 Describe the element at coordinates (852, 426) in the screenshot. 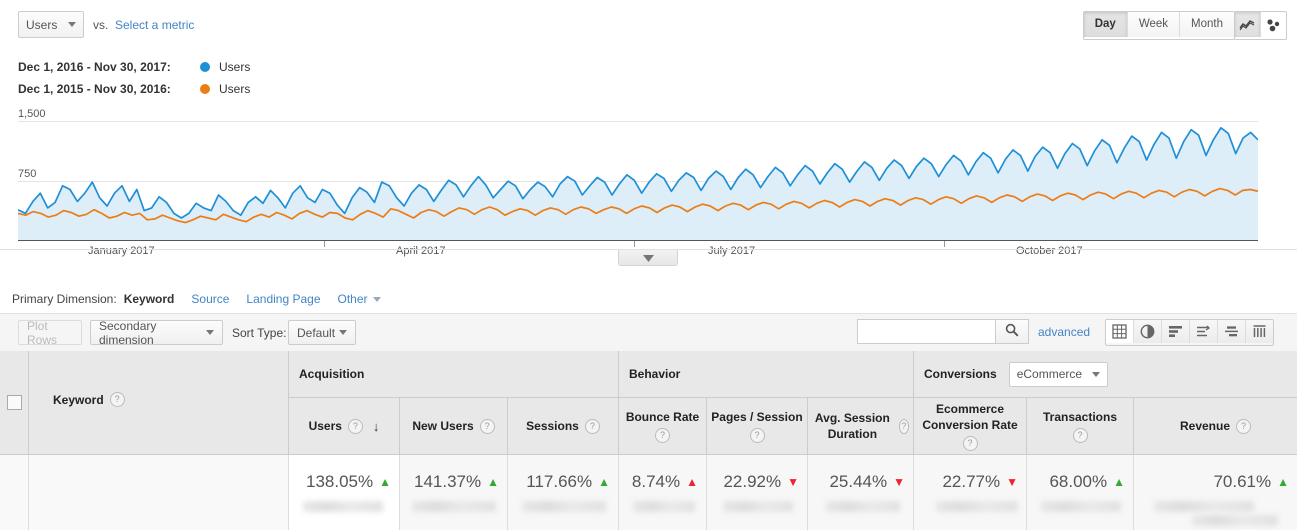

I see `column-label: Avg. Session Duration` at that location.